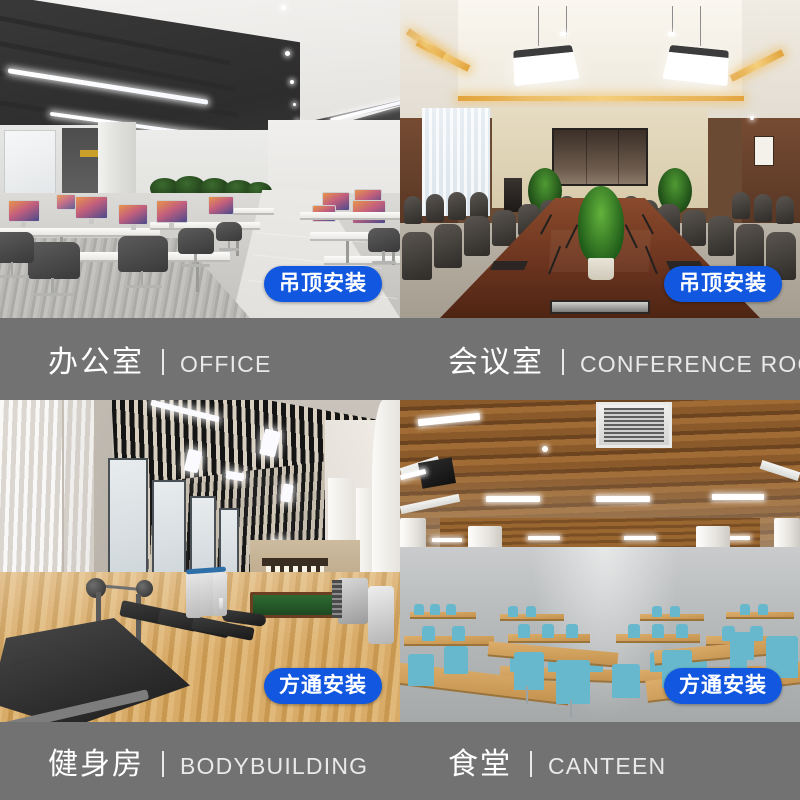  I want to click on conference-wall-poster, so click(764, 151).